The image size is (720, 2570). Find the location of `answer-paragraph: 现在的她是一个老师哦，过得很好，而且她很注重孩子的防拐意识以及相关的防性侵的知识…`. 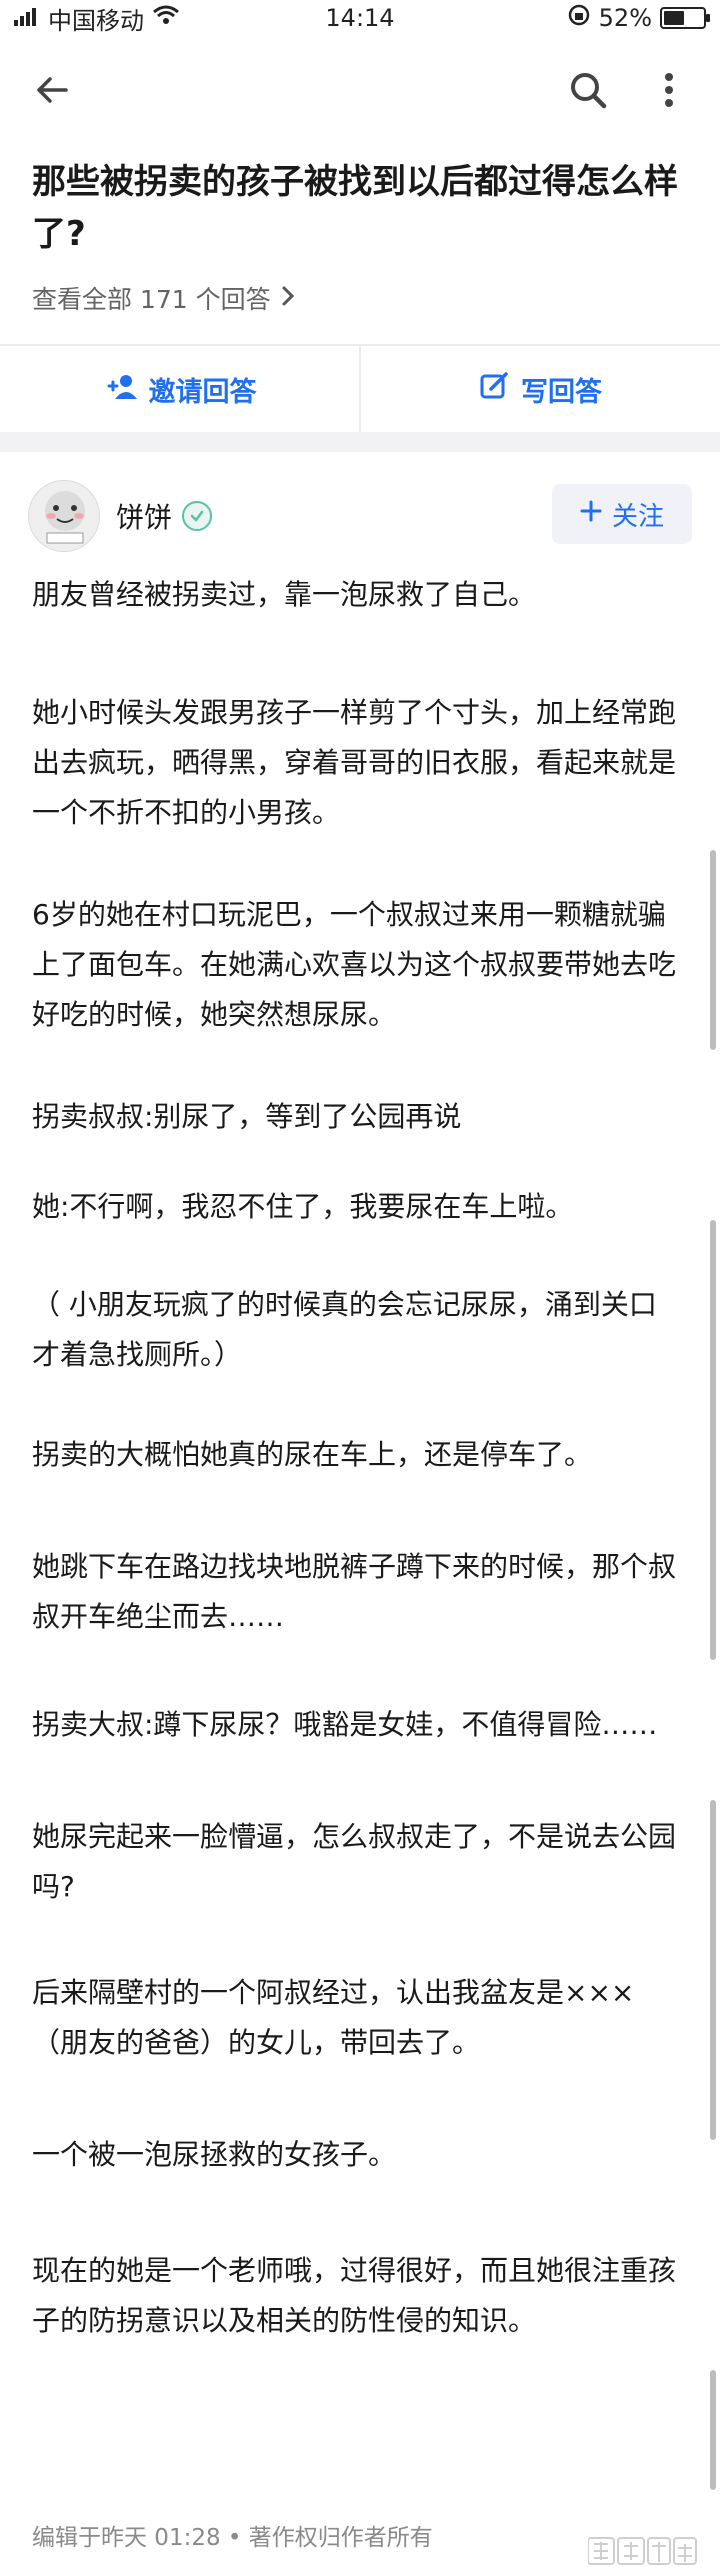

answer-paragraph: 现在的她是一个老师哦，过得很好，而且她很注重孩子的防拐意识以及相关的防性侵的知识… is located at coordinates (354, 2295).